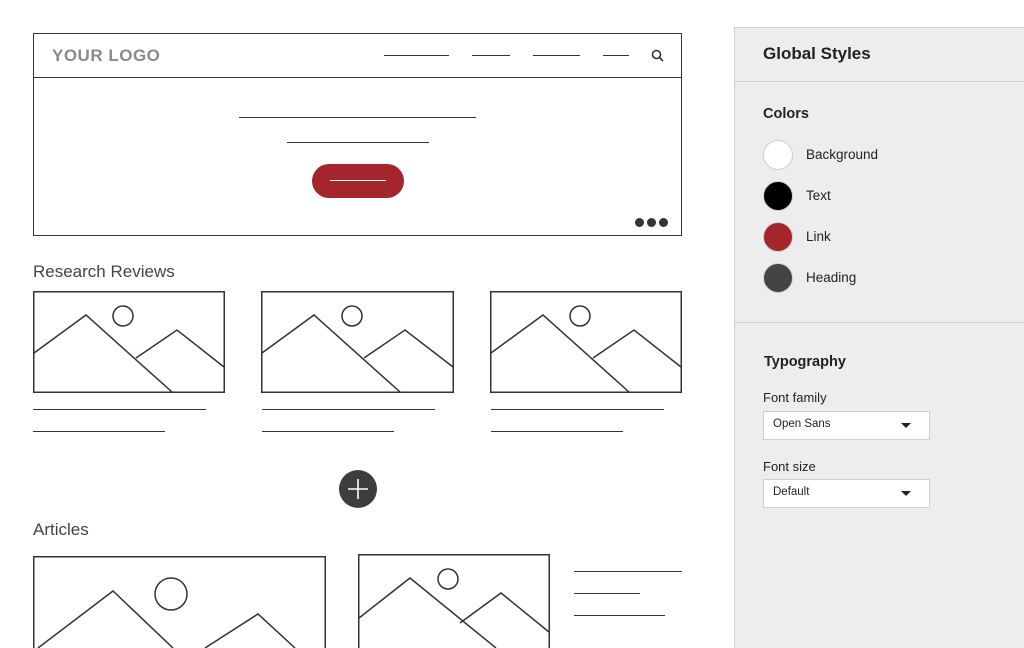 This screenshot has height=648, width=1024. Describe the element at coordinates (846, 493) in the screenshot. I see `font-size-select: Default` at that location.